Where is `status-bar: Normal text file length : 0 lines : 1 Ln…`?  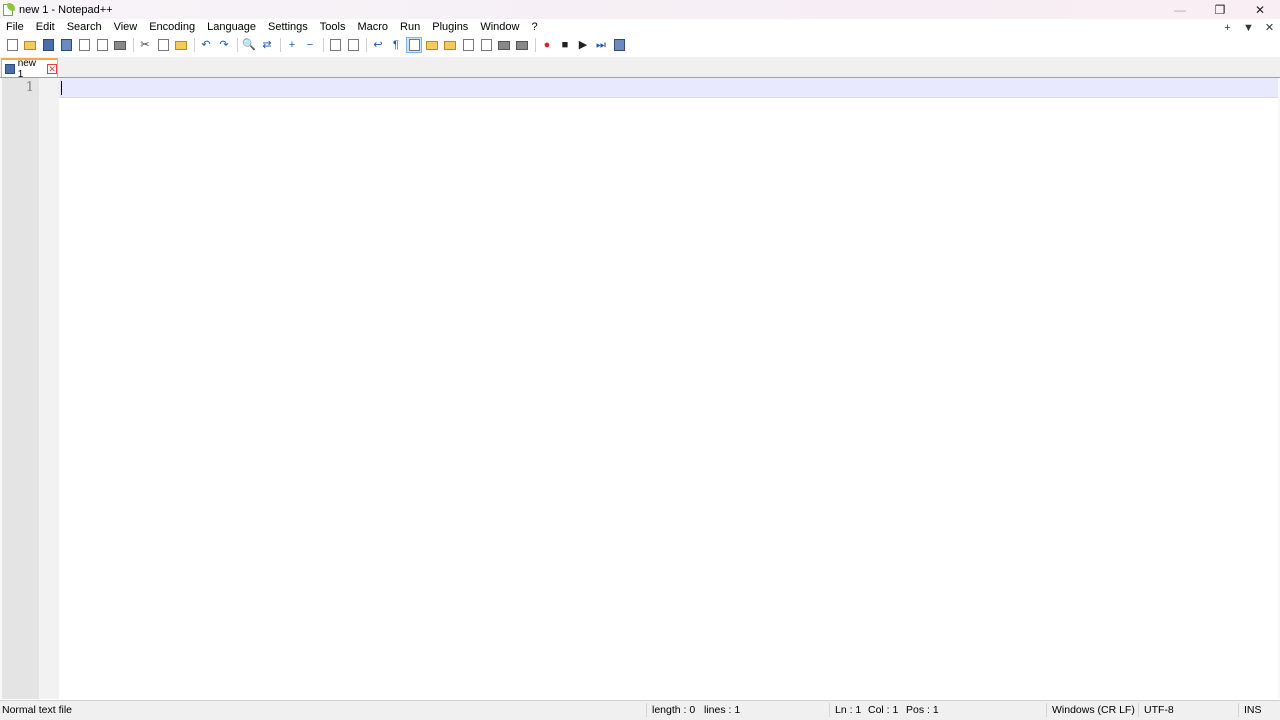 status-bar: Normal text file length : 0 lines : 1 Ln… is located at coordinates (640, 710).